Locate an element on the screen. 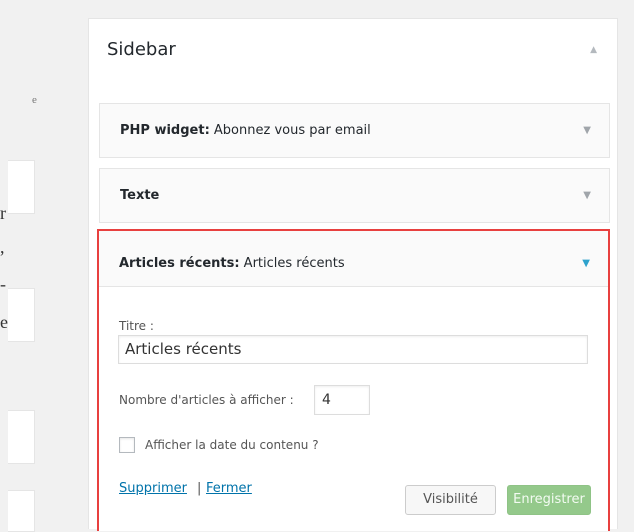 The height and width of the screenshot is (532, 634). delete-link: Supprimer is located at coordinates (153, 488).